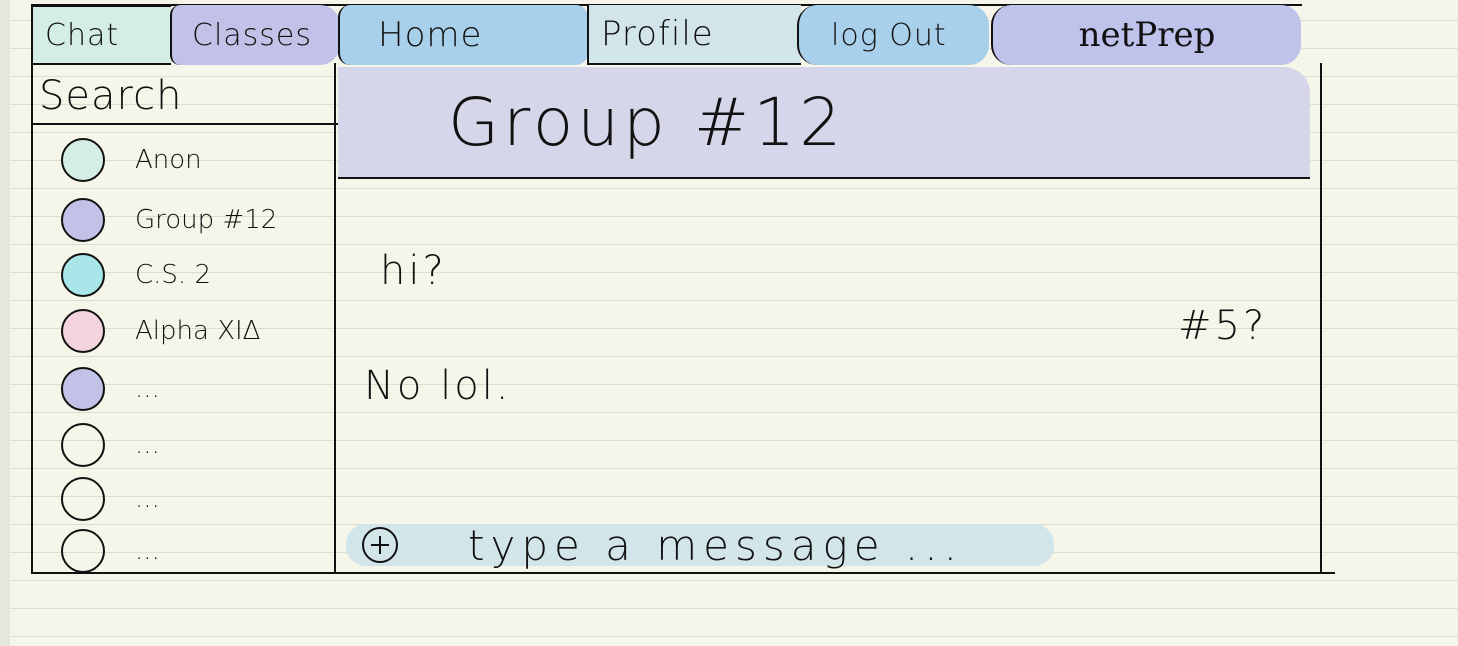 The height and width of the screenshot is (646, 1458). I want to click on plus-icon, so click(380, 545).